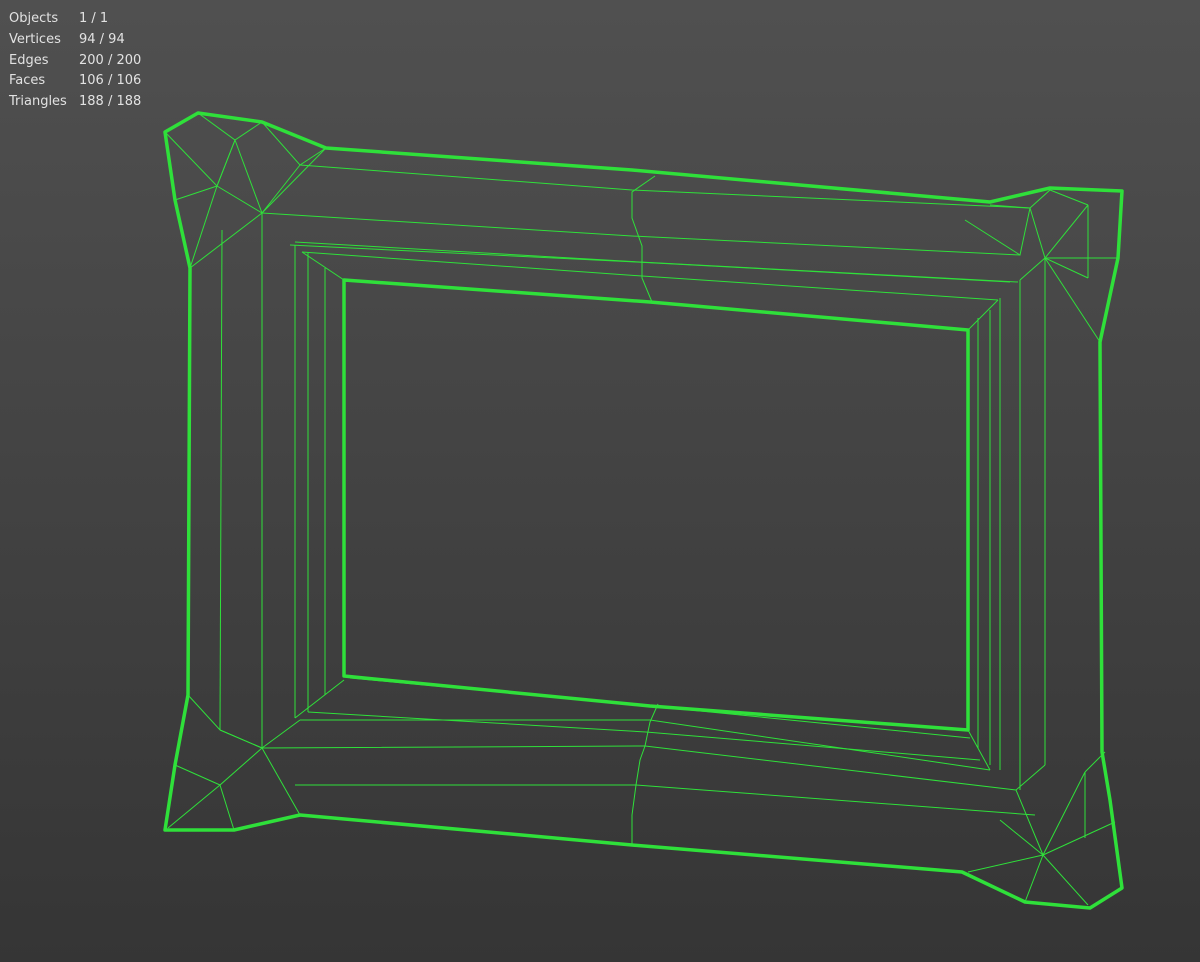  What do you see at coordinates (38, 102) in the screenshot?
I see `stat-label: Triangles` at bounding box center [38, 102].